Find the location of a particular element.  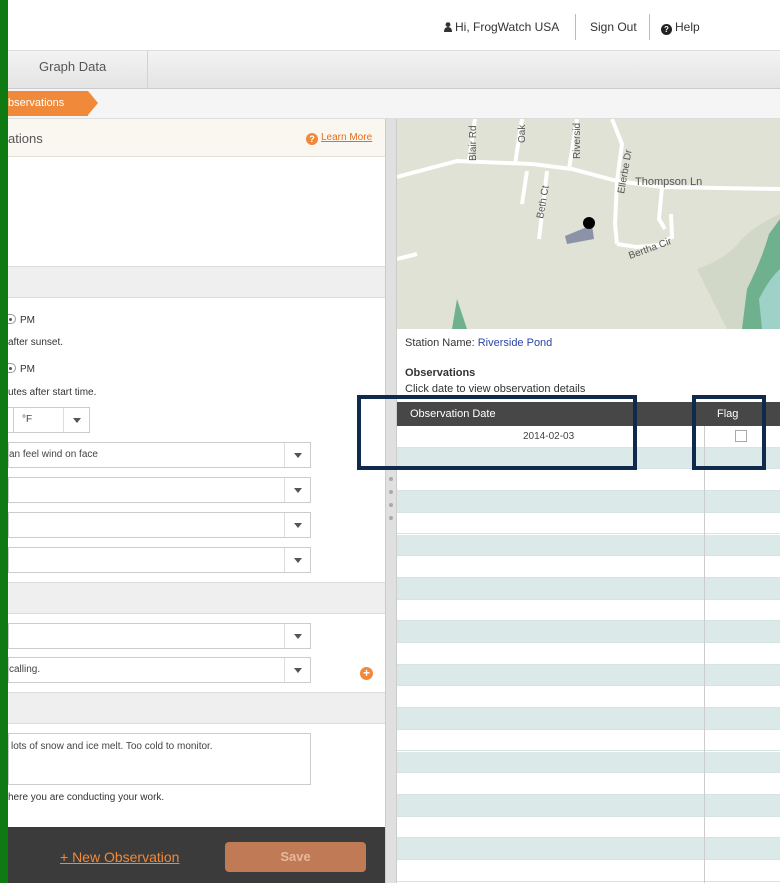

save-button: Save is located at coordinates (295, 857).